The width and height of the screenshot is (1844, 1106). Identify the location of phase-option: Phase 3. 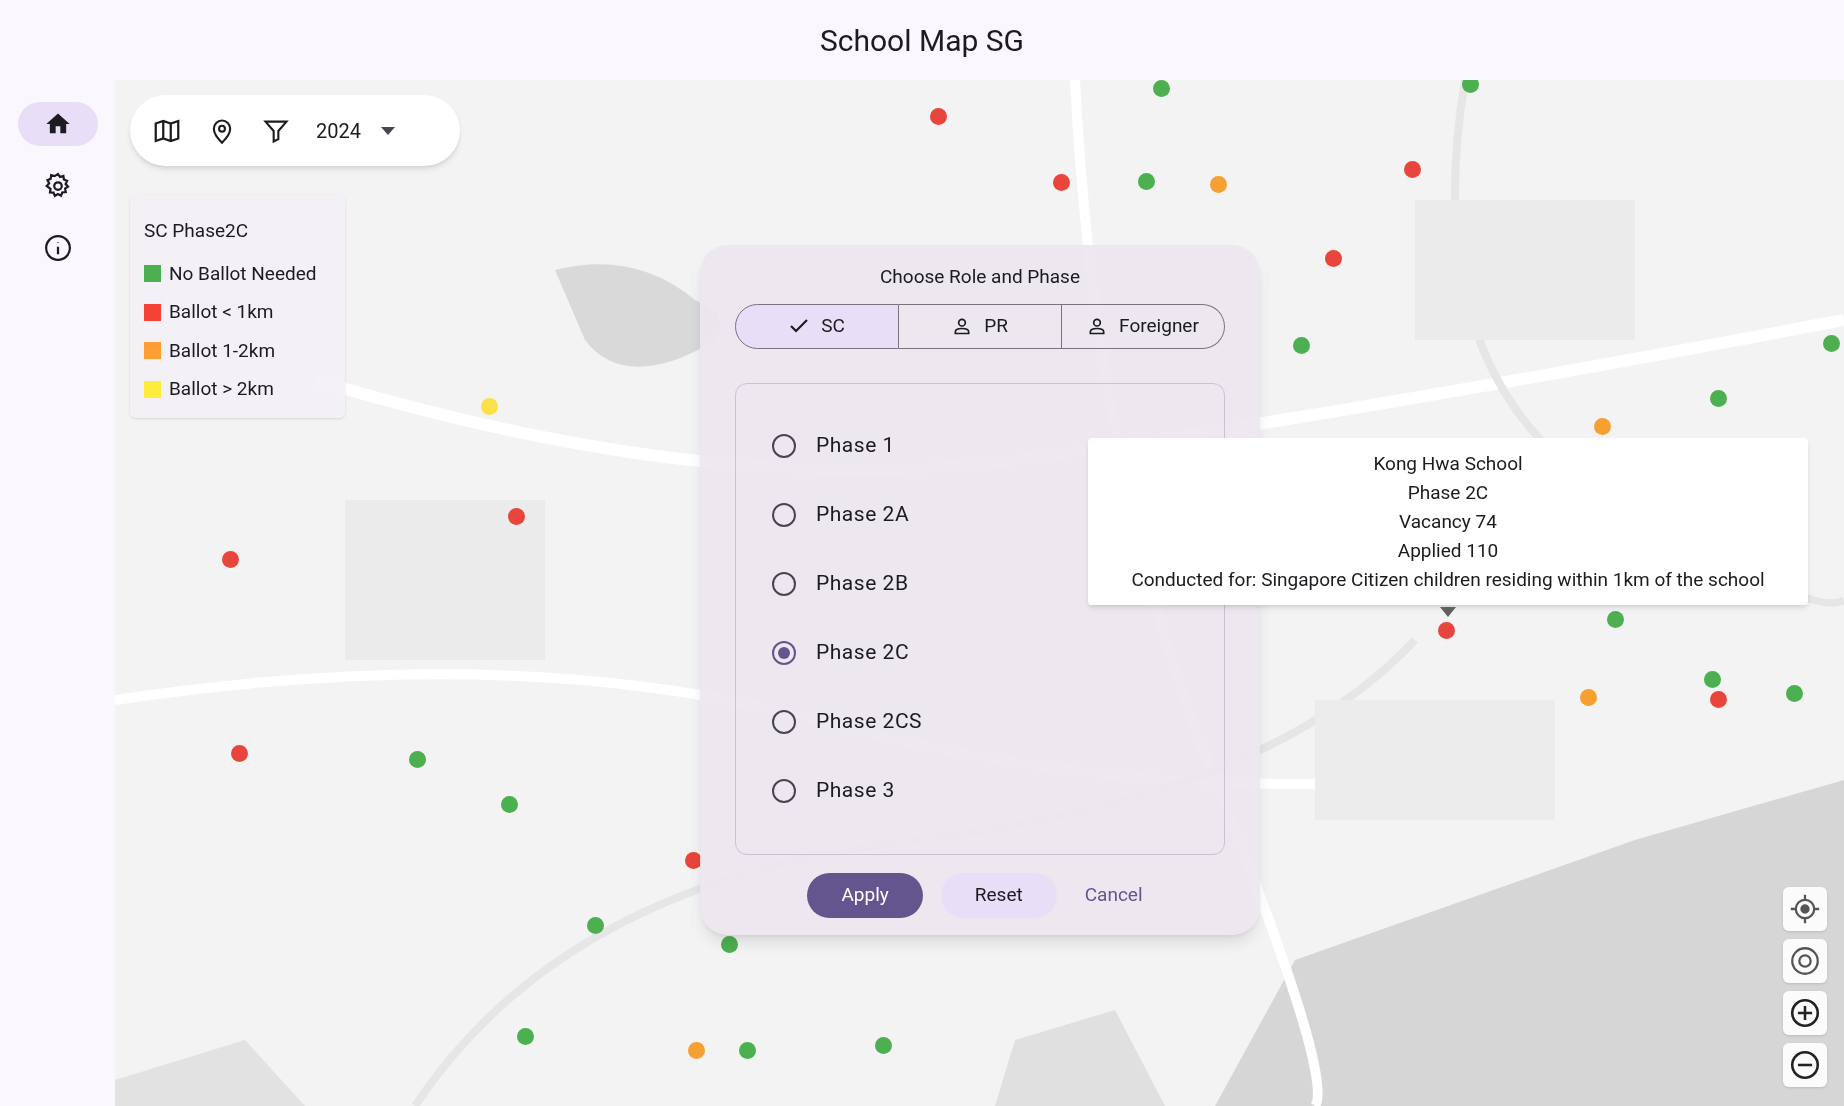
(922, 791).